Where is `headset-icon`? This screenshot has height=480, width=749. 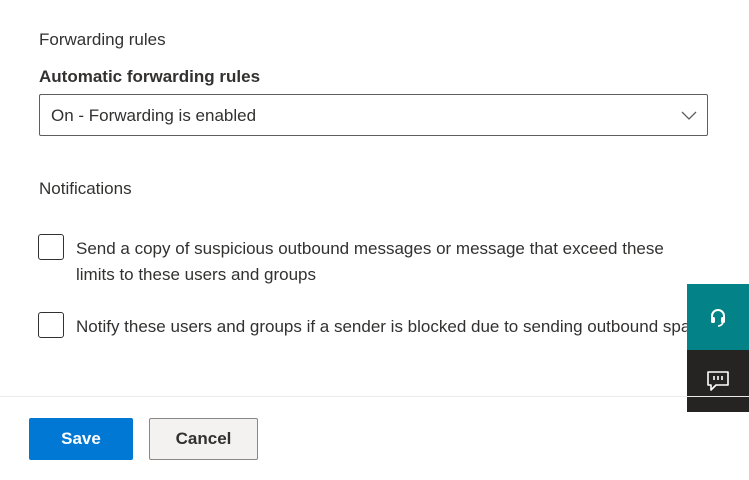
headset-icon is located at coordinates (718, 318).